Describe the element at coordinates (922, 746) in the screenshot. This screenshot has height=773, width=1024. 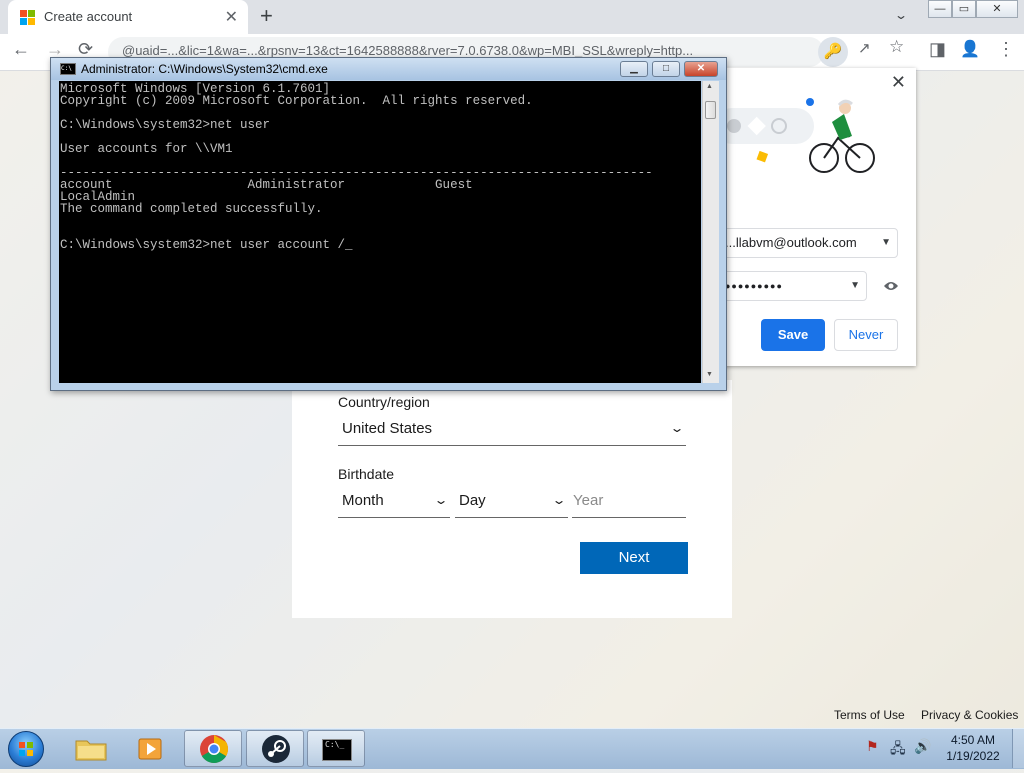
I see `volume-icon: 🔊` at that location.